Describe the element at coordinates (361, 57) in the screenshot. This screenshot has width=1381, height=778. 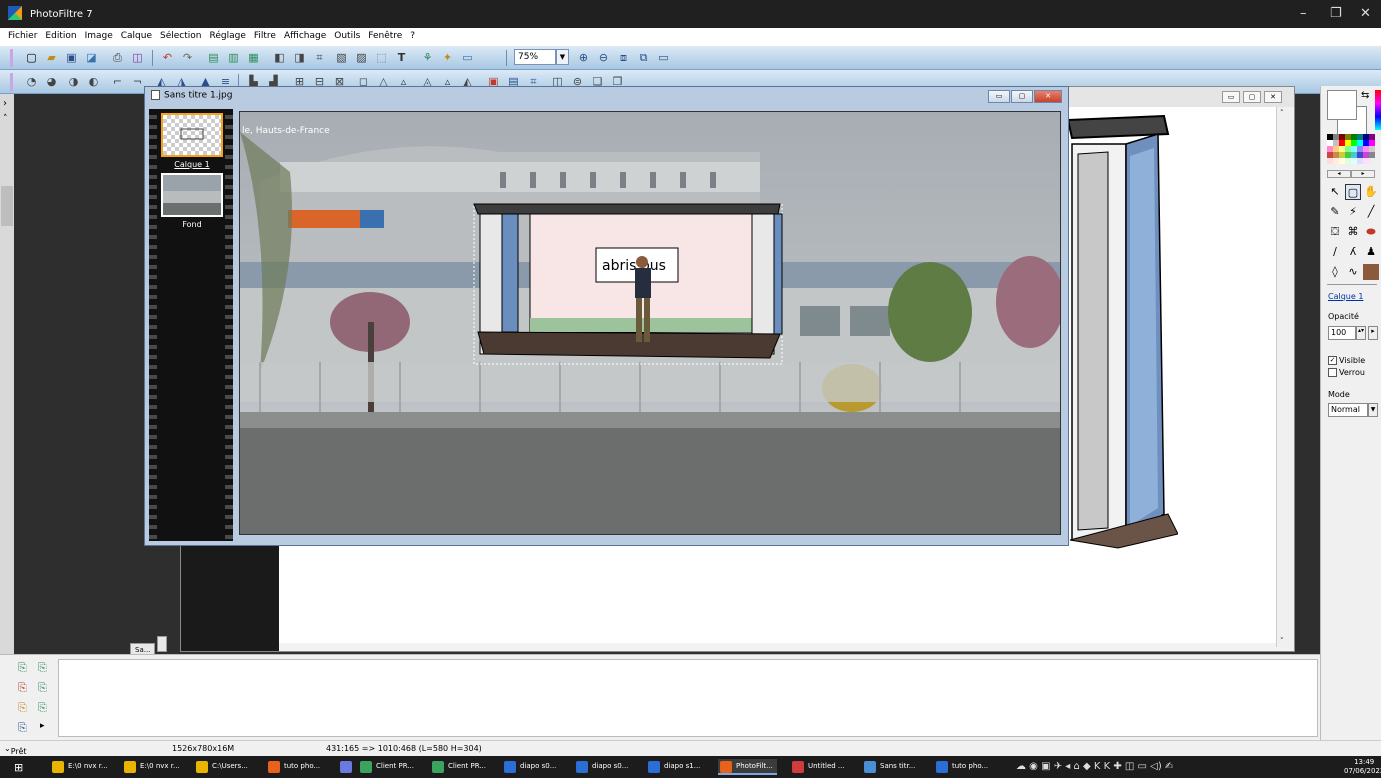
I see `layer-paste-icon: ▨` at that location.